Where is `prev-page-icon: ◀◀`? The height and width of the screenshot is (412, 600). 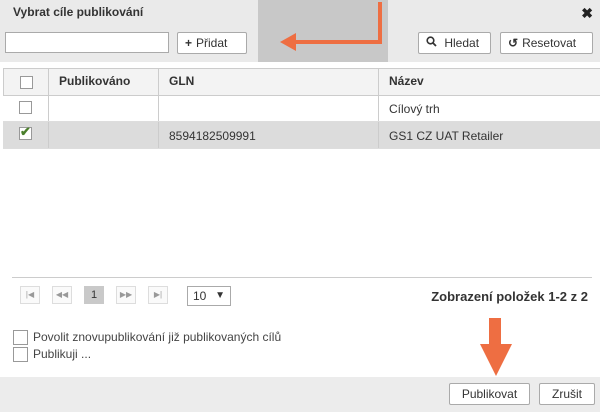 prev-page-icon: ◀◀ is located at coordinates (62, 295).